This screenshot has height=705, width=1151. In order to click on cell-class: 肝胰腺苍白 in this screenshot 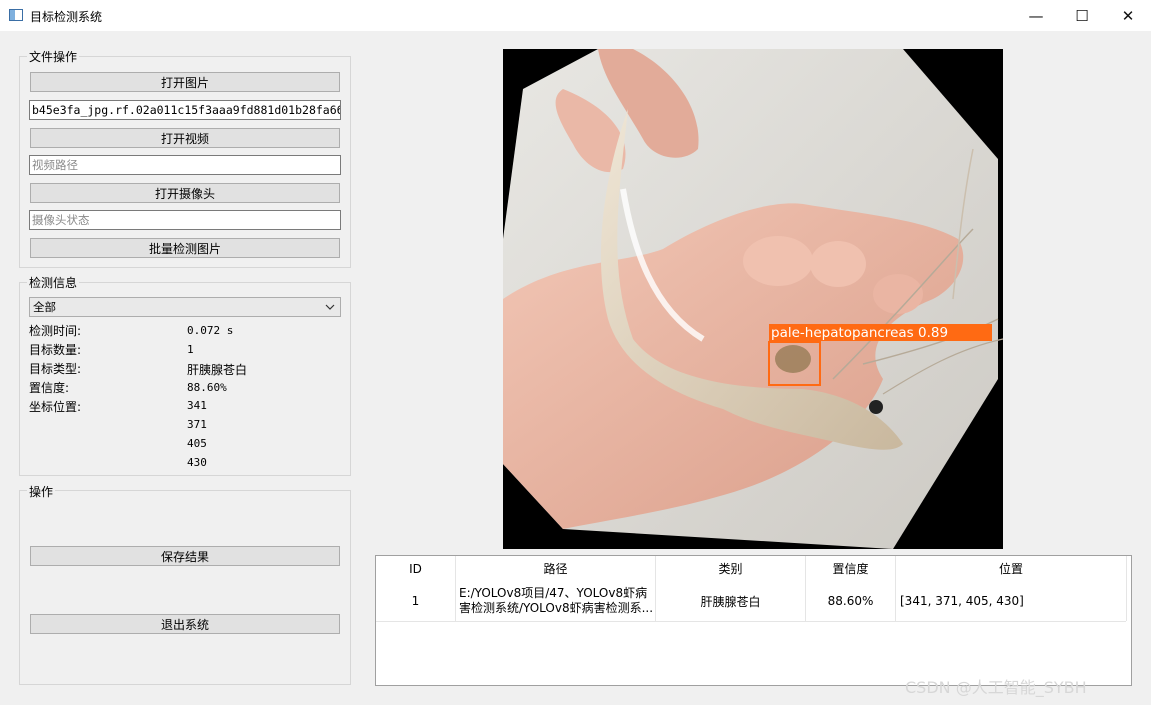, I will do `click(731, 601)`.